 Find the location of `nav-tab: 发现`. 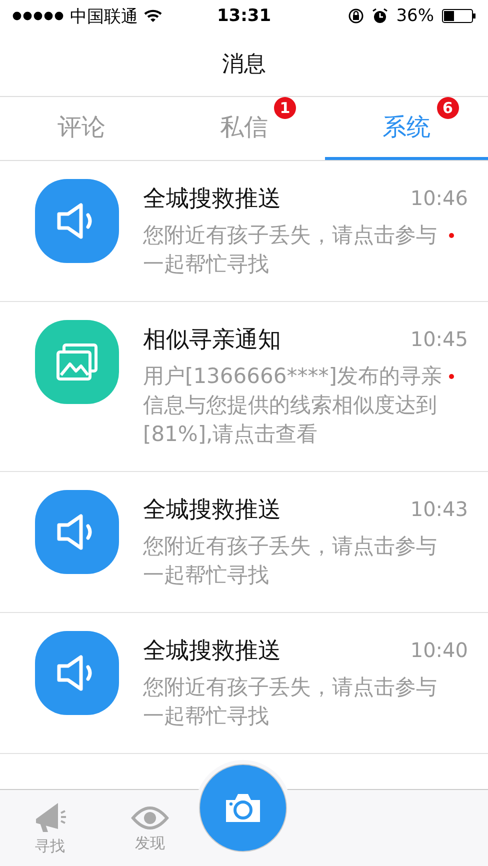

nav-tab: 发现 is located at coordinates (150, 828).